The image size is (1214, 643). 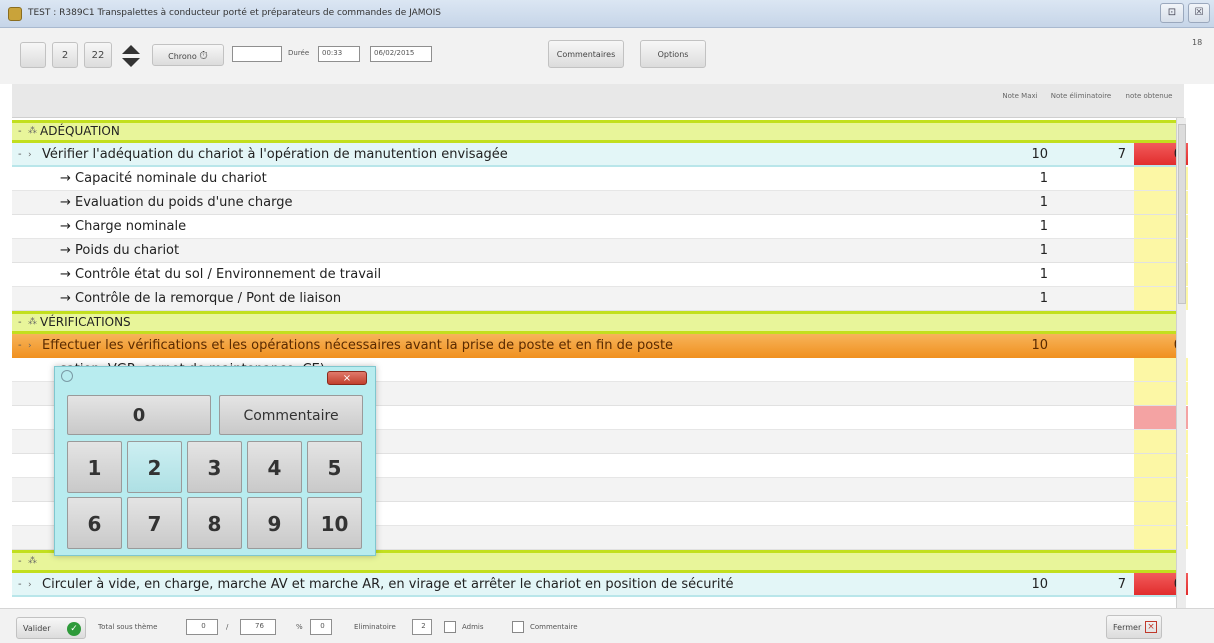 What do you see at coordinates (598, 101) in the screenshot?
I see `table-header: Note Maxi Note éliminatoire note obtenue` at bounding box center [598, 101].